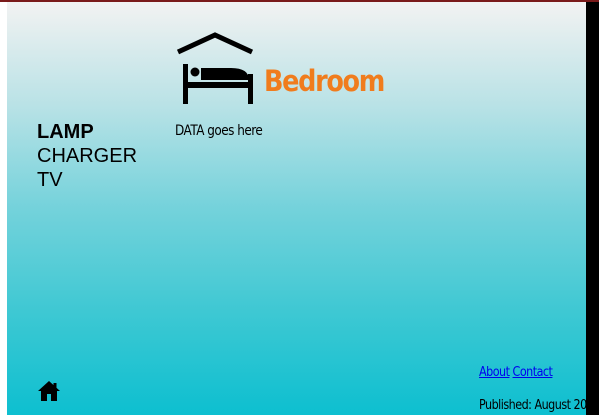 The height and width of the screenshot is (415, 599). What do you see at coordinates (219, 131) in the screenshot?
I see `data-placeholder: DATA goes here` at bounding box center [219, 131].